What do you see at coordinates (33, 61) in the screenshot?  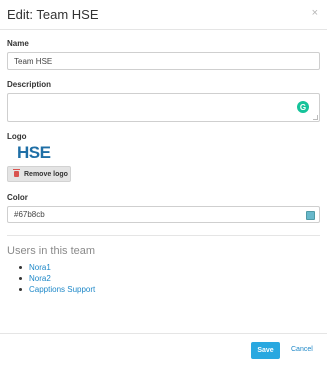 I see `name-input-value: Team HSE` at bounding box center [33, 61].